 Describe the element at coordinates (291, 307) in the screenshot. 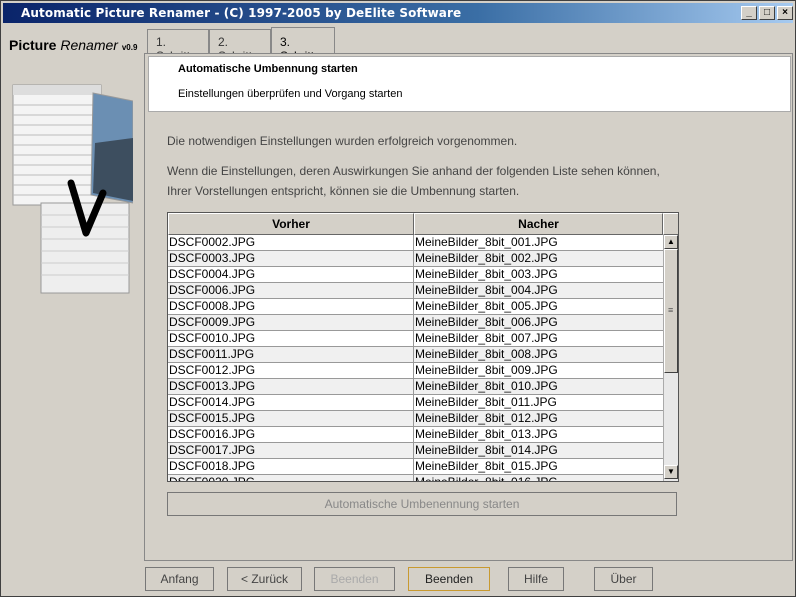

I see `cell-vorher: DSCF0008.JPG` at that location.